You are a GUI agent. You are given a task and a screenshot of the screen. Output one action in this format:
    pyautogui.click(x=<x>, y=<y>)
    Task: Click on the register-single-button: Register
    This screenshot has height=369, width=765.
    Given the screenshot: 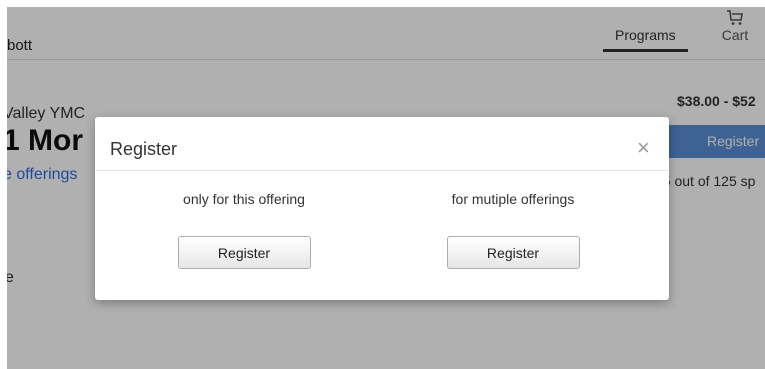 What is the action you would take?
    pyautogui.click(x=244, y=252)
    